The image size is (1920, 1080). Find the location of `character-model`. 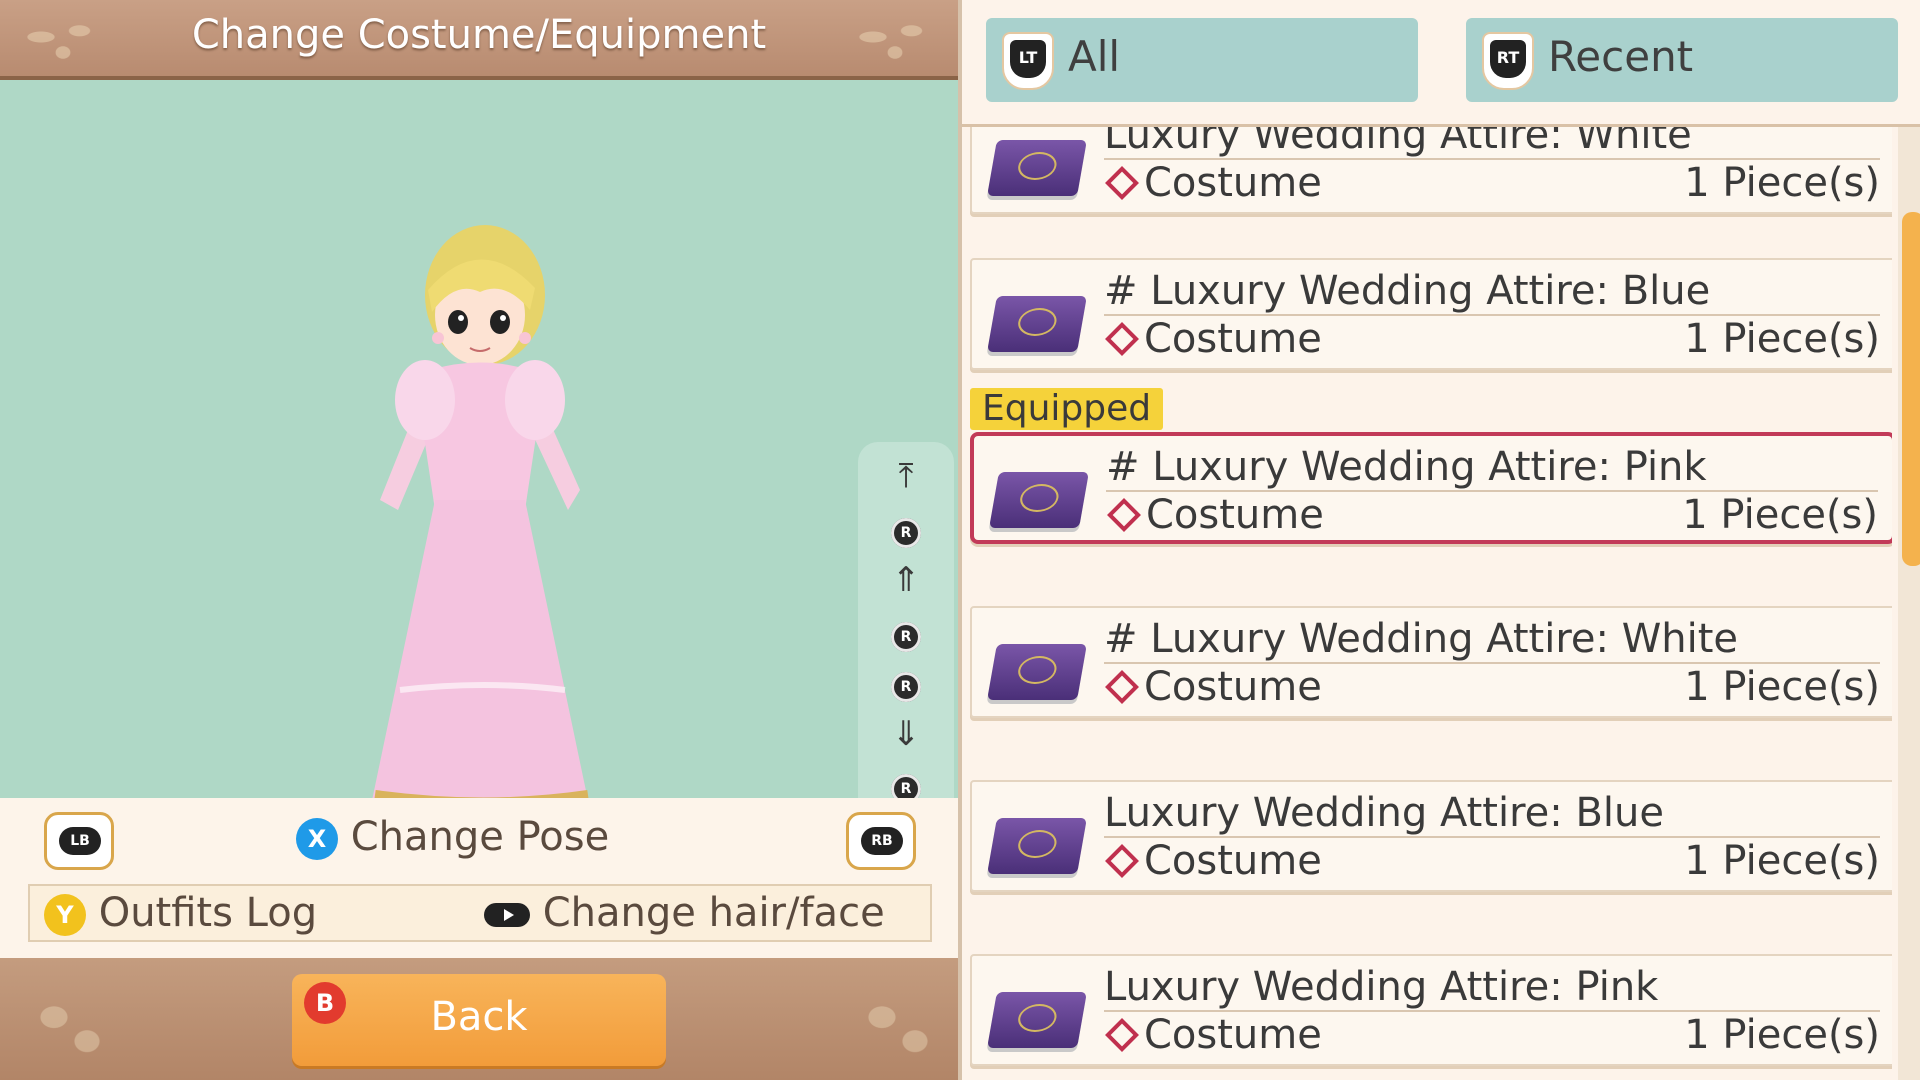

character-model is located at coordinates (485, 535).